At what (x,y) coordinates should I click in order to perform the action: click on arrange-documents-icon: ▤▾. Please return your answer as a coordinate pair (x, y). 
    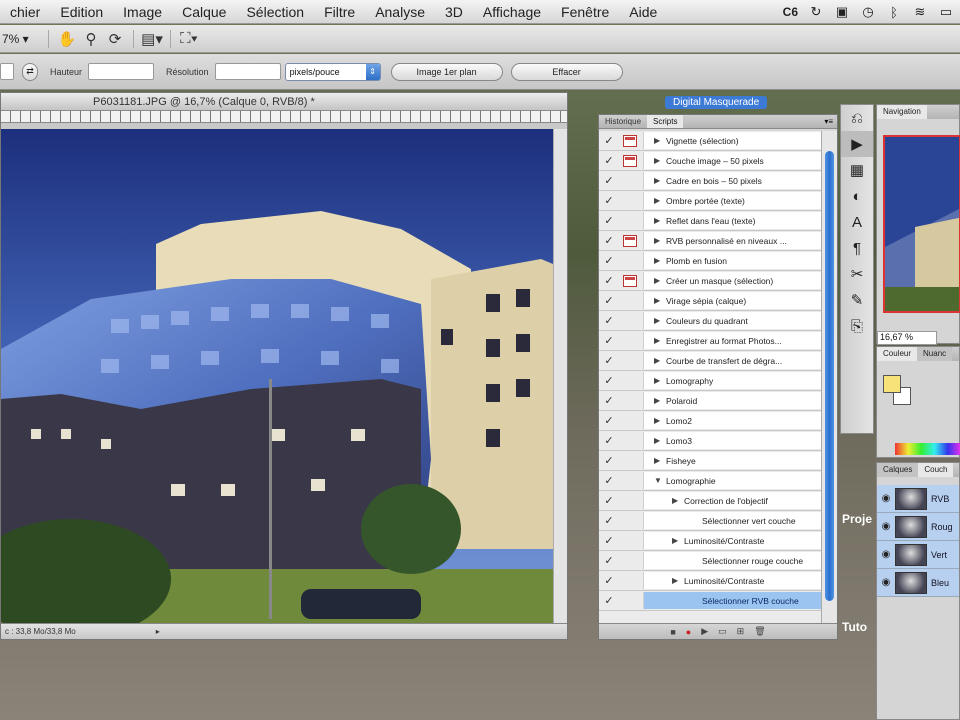
    Looking at the image, I should click on (152, 39).